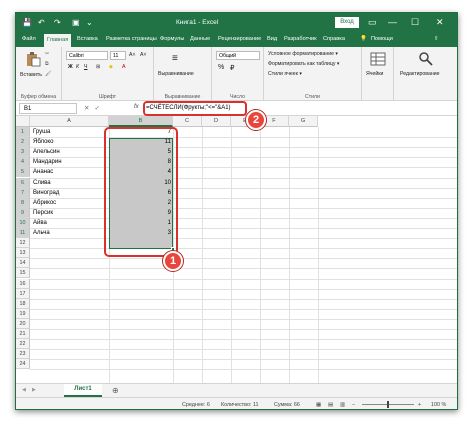  I want to click on row-header-17: 17, so click(23, 293).